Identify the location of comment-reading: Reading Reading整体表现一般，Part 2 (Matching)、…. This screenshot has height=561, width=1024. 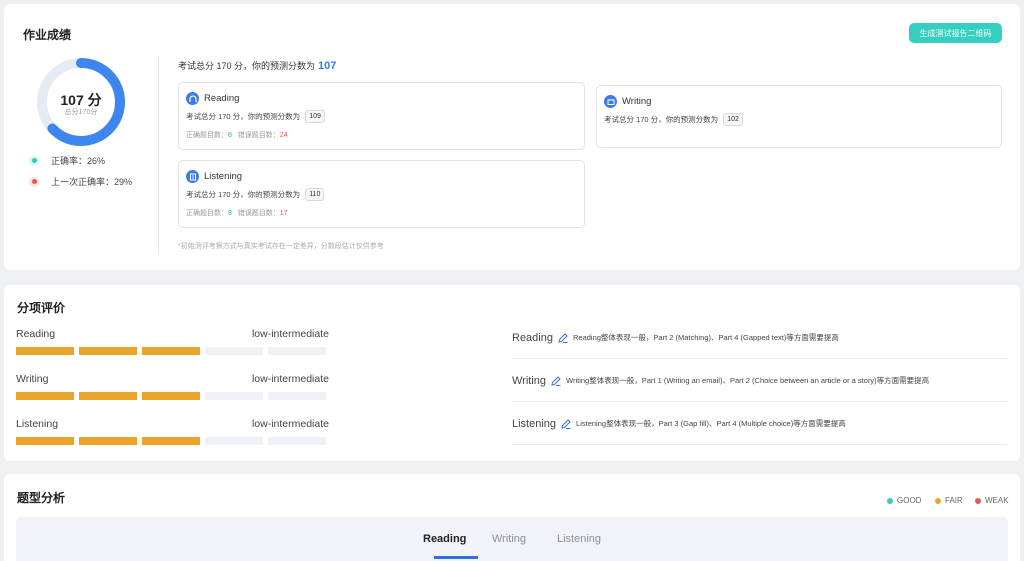
(759, 338).